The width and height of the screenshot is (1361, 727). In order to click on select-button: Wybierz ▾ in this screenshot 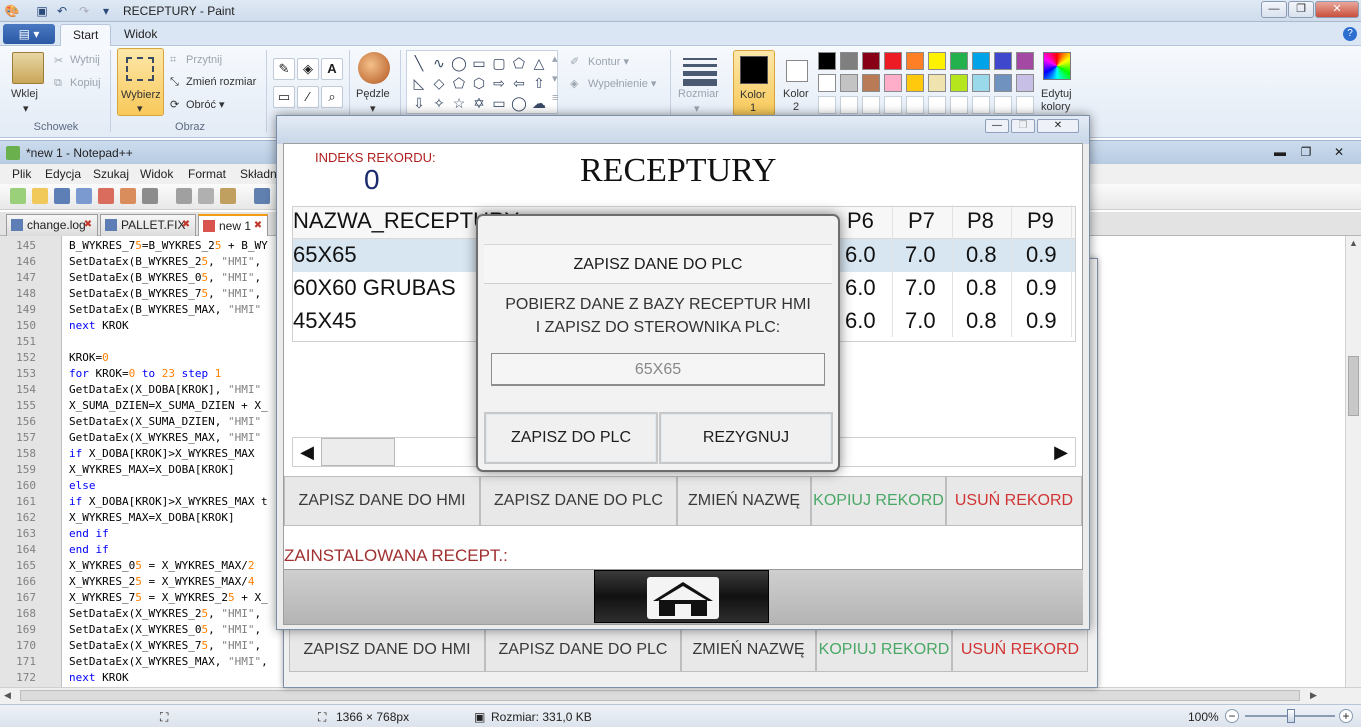, I will do `click(140, 82)`.